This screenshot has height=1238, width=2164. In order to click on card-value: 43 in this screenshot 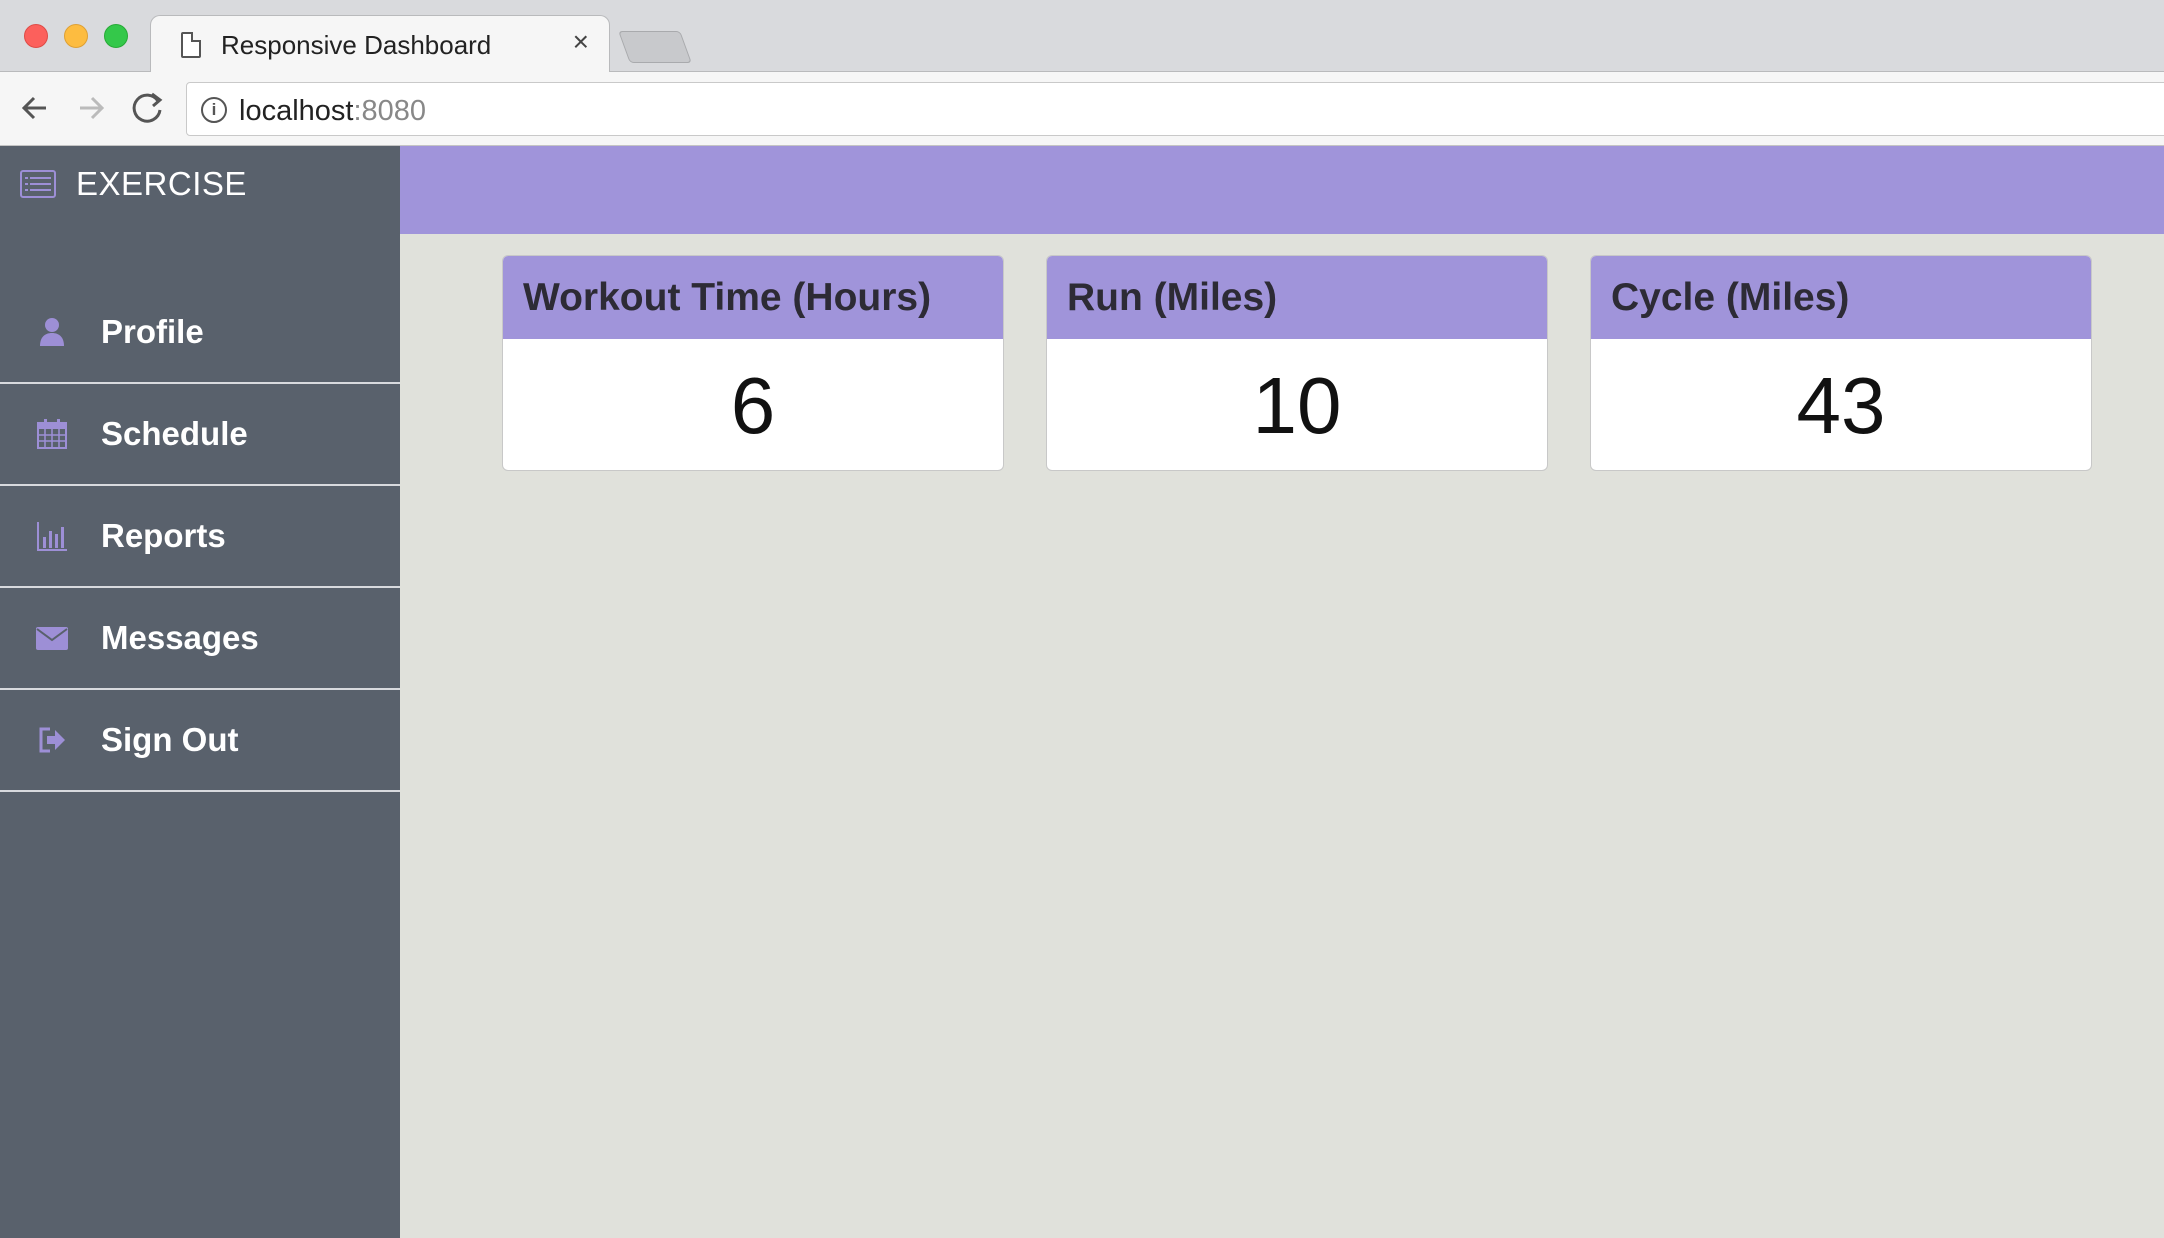, I will do `click(1841, 405)`.